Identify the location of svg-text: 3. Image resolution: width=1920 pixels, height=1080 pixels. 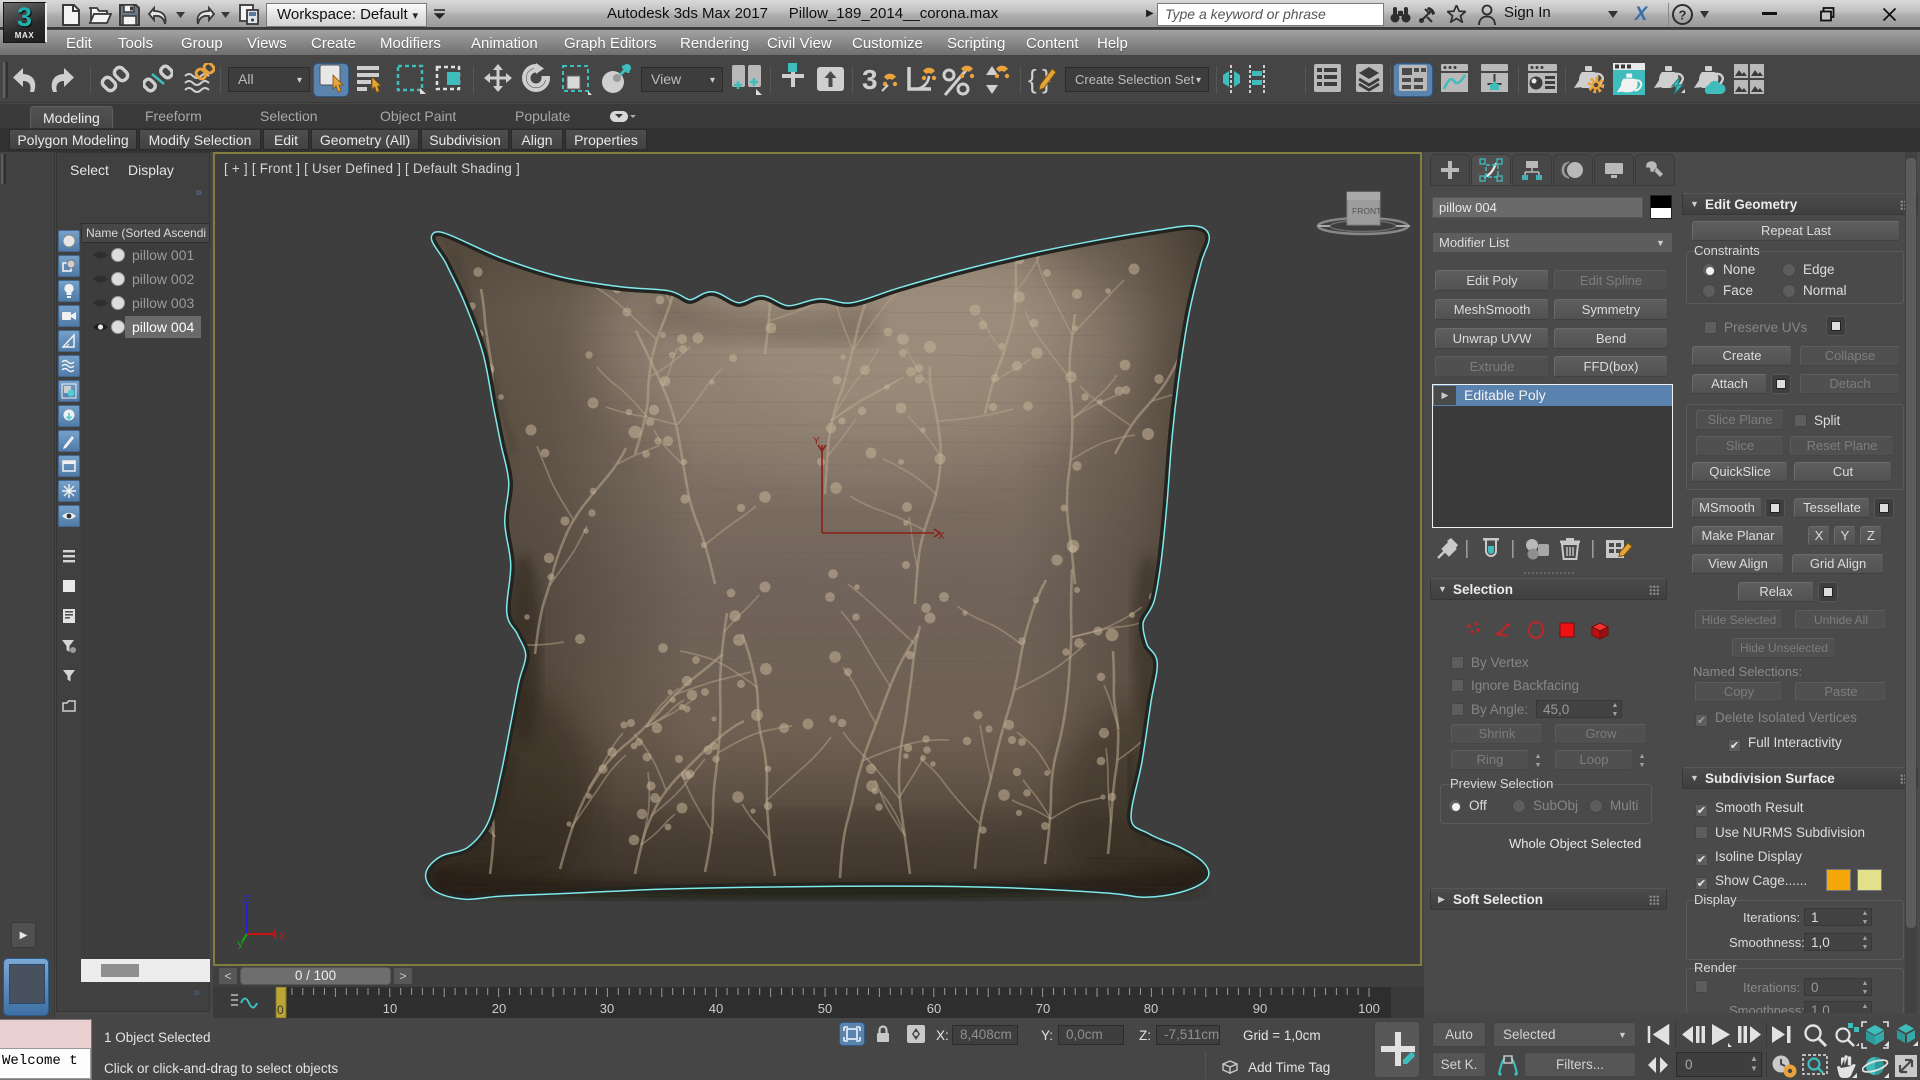
(870, 79).